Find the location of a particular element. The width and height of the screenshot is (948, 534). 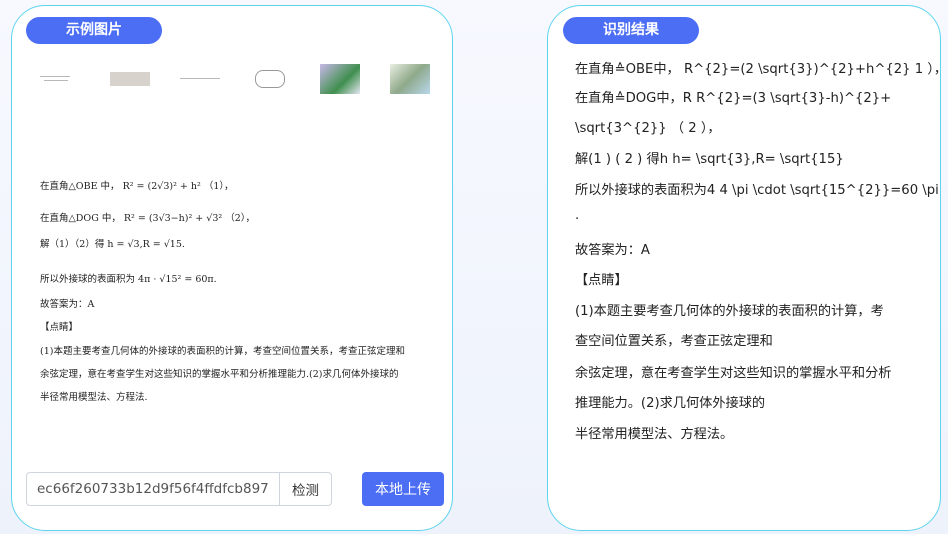

recognition-result-title: 识别结果 is located at coordinates (631, 30).